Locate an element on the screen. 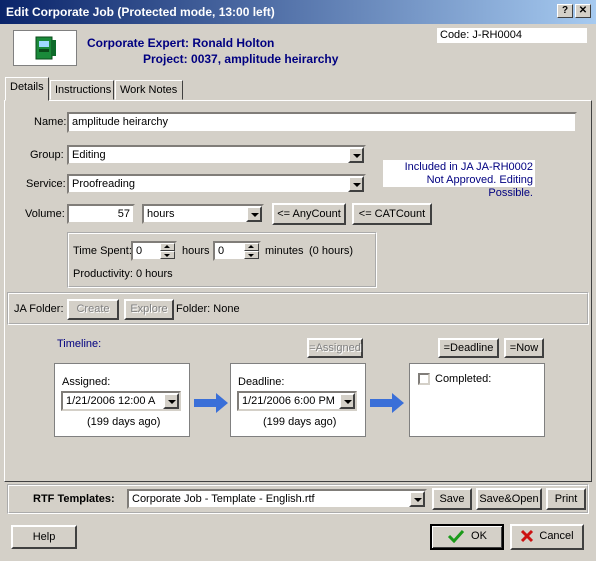 This screenshot has width=596, height=561. completed-label: Completed: is located at coordinates (463, 379).